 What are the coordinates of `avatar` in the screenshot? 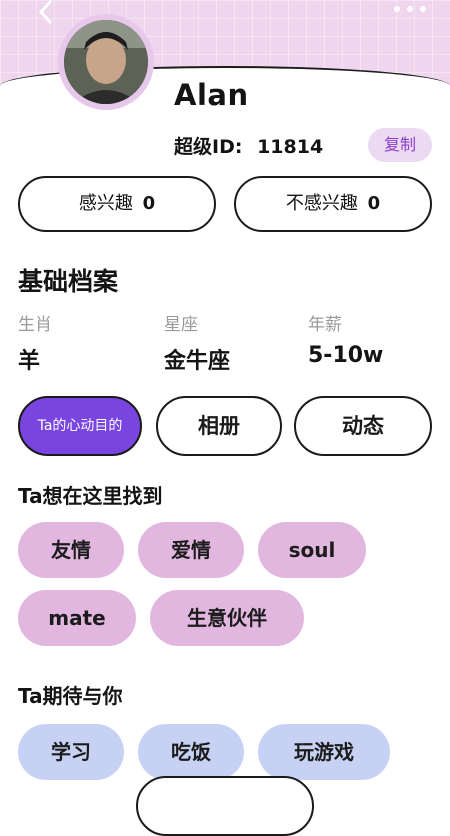 It's located at (106, 62).